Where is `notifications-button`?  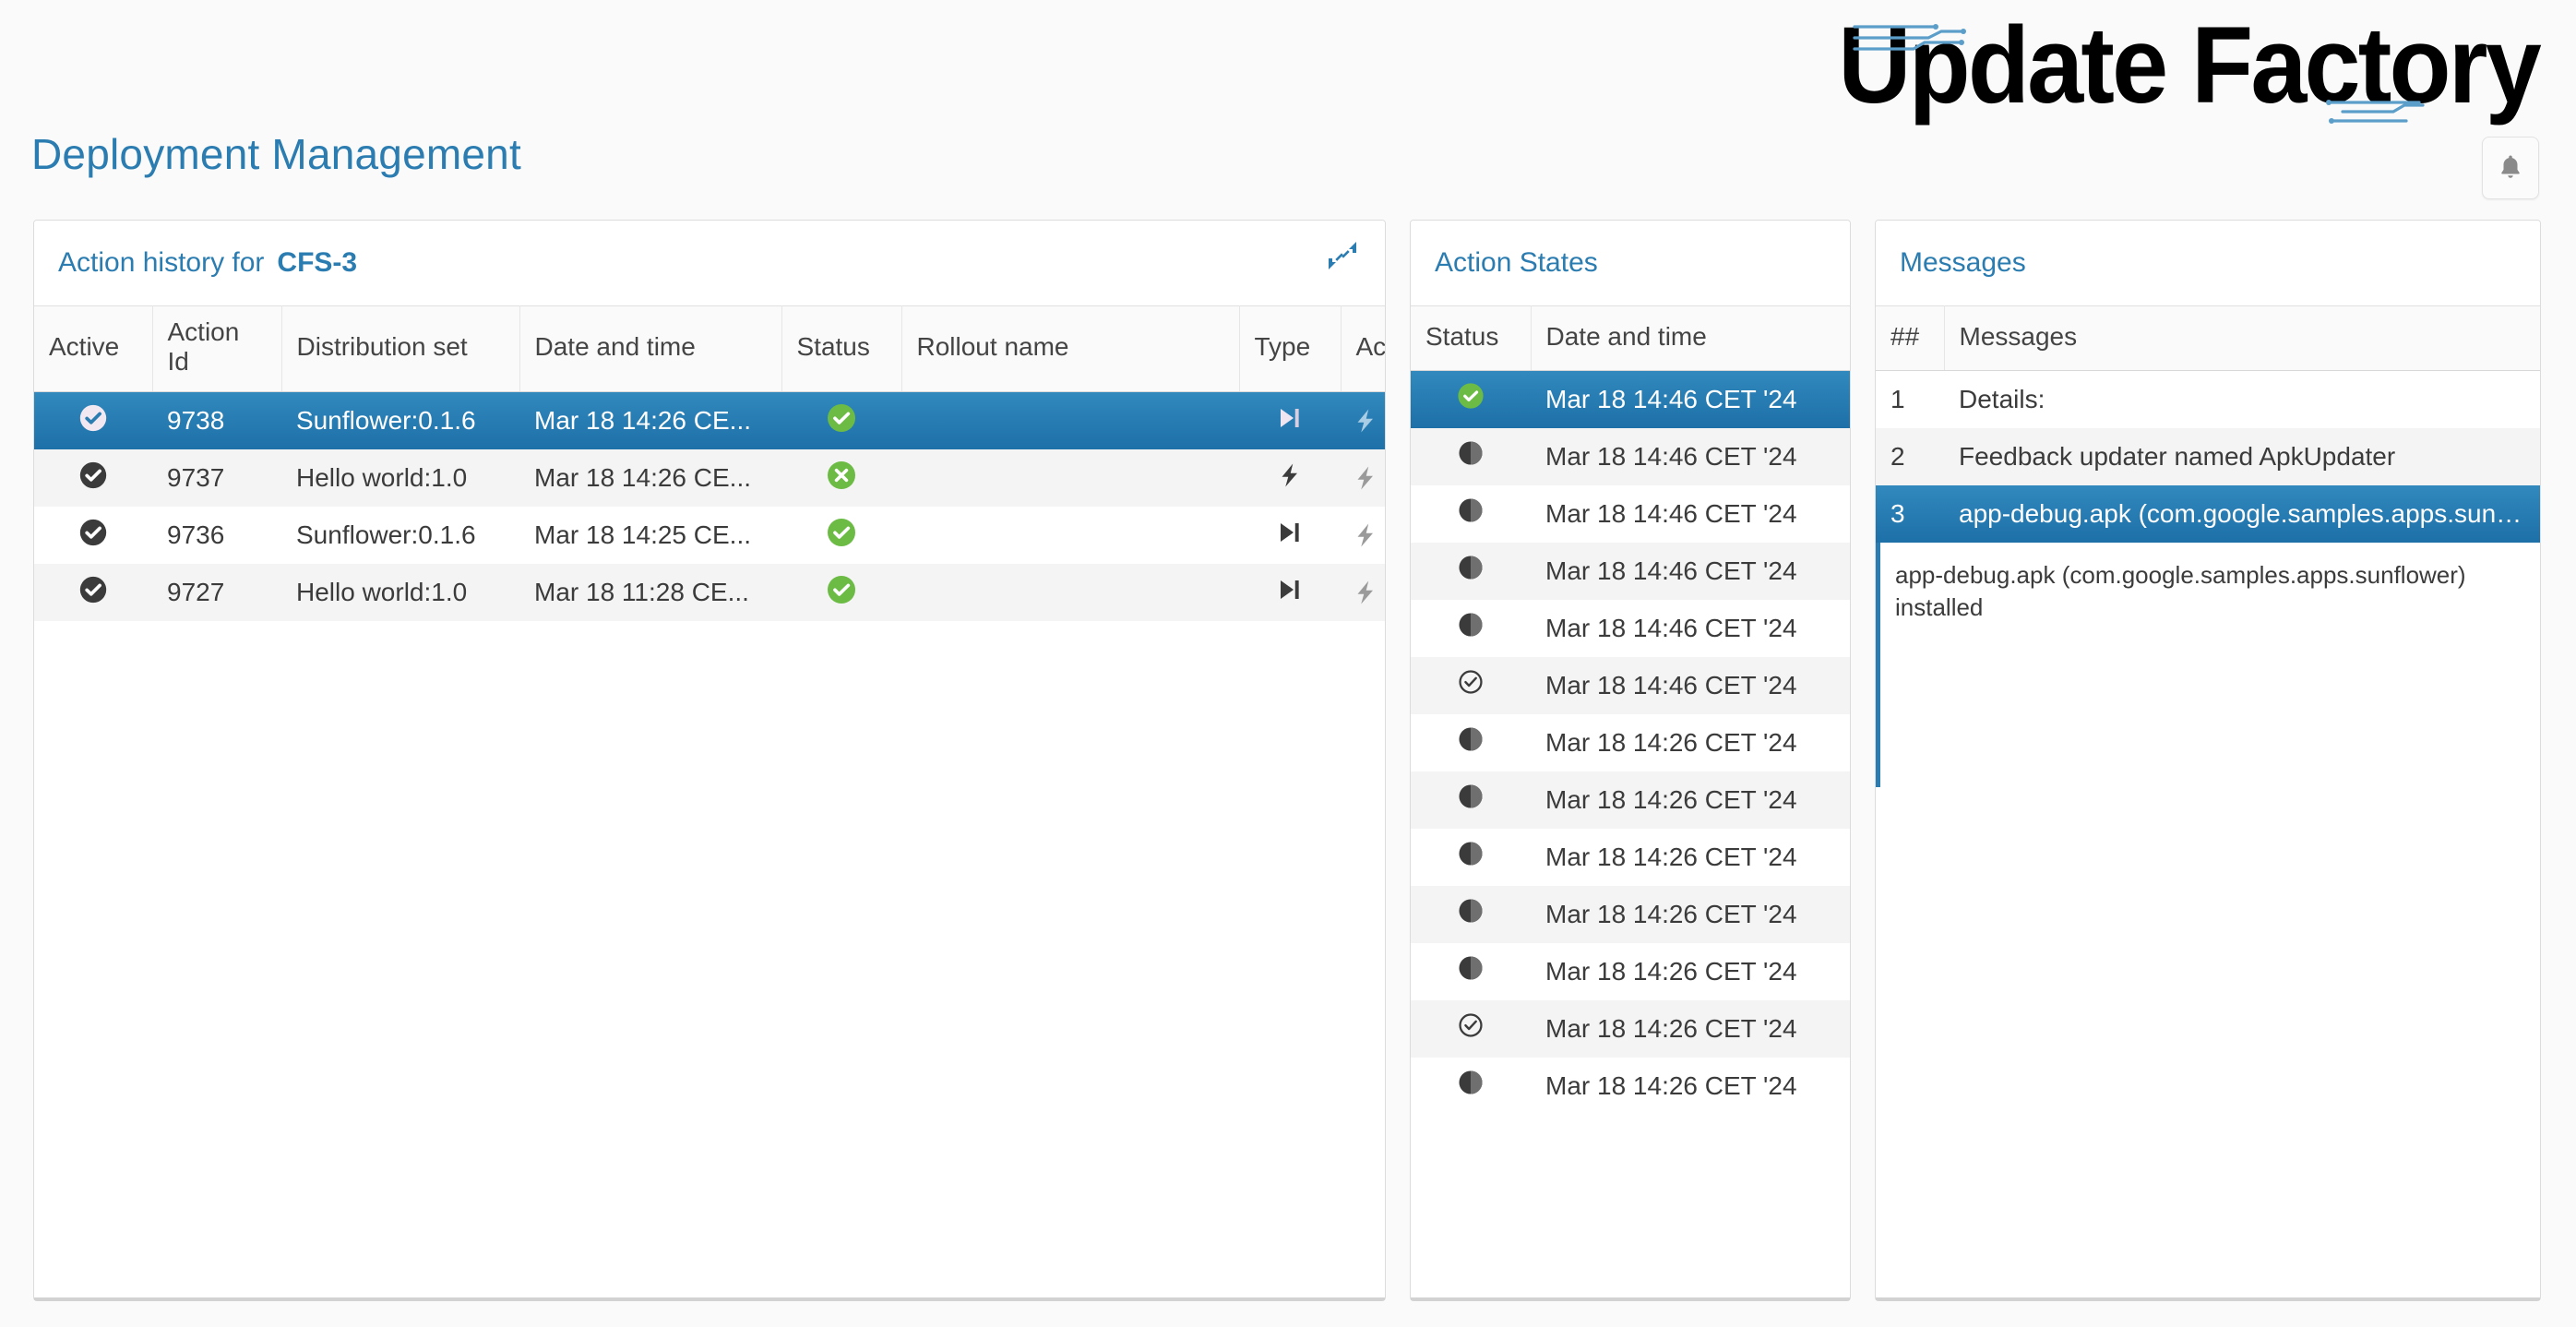
notifications-button is located at coordinates (2510, 168).